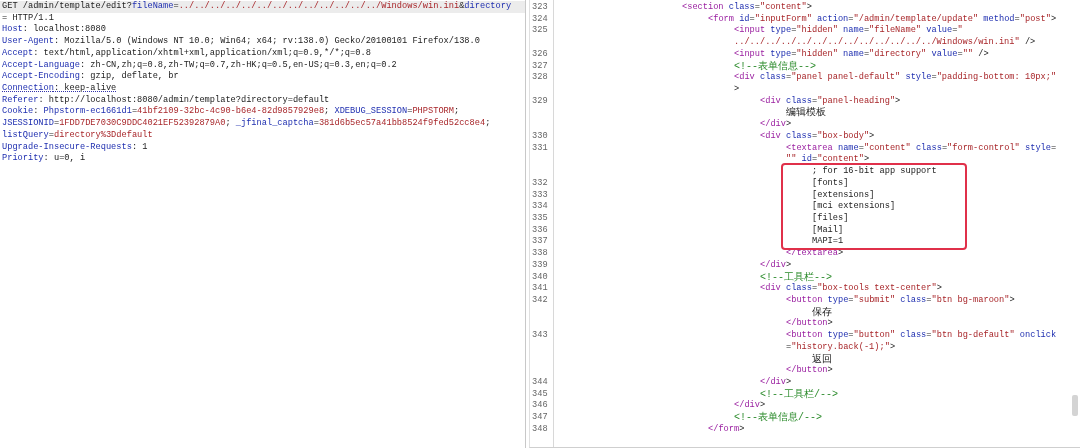 This screenshot has width=1080, height=448. What do you see at coordinates (828, 229) in the screenshot?
I see `code-line: [Mail]` at bounding box center [828, 229].